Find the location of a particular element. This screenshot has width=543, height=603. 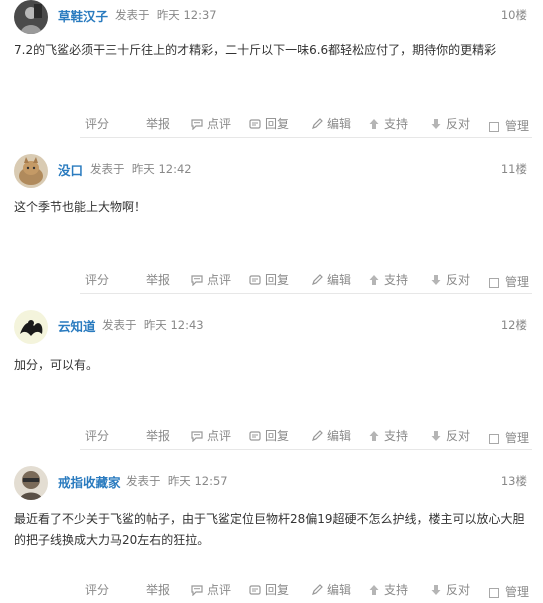

floor-number: 11楼 is located at coordinates (514, 169).